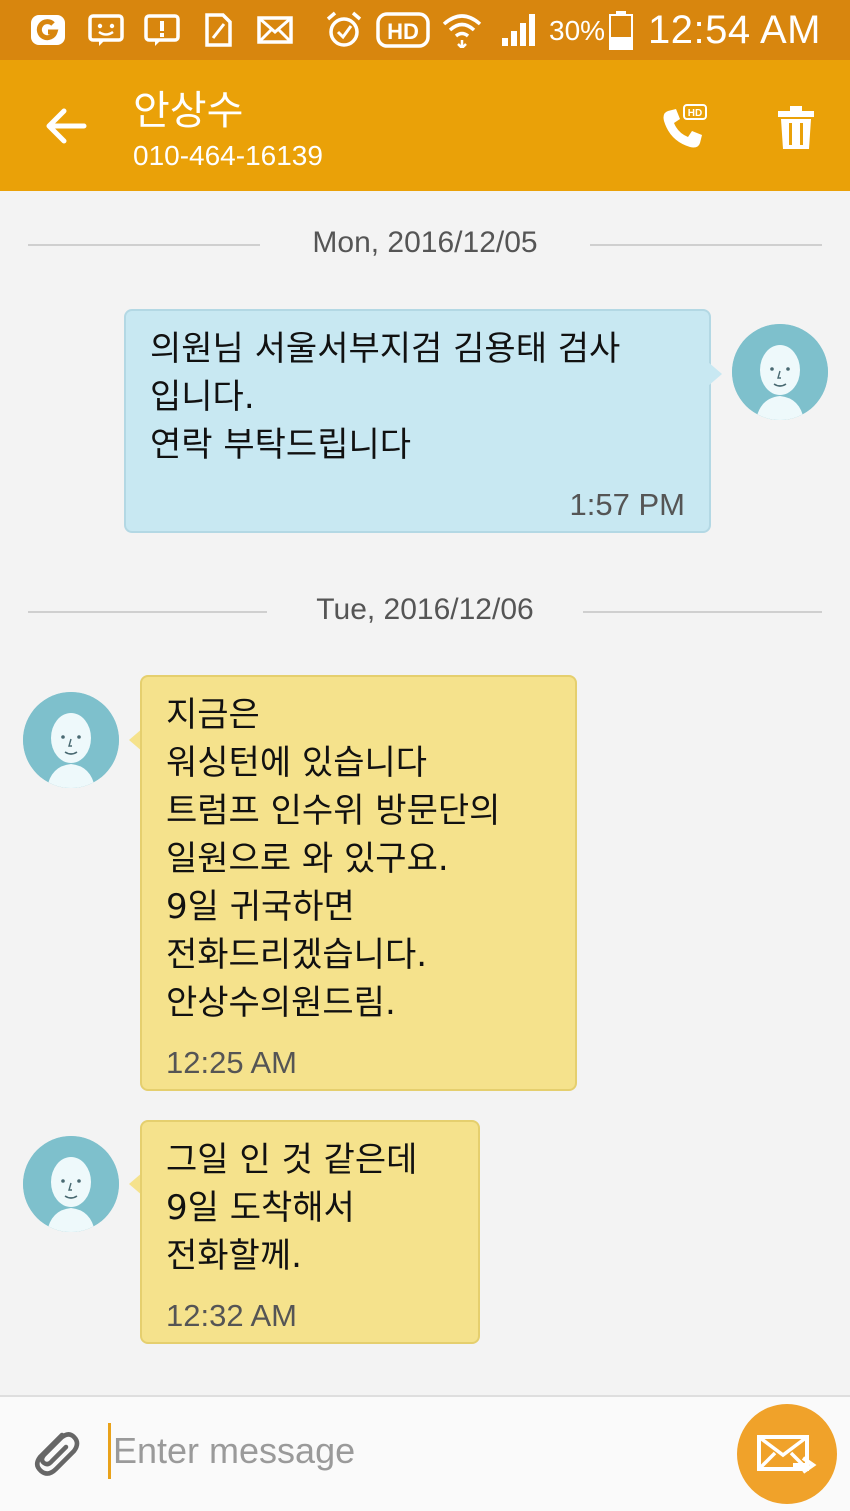 The width and height of the screenshot is (850, 1511). I want to click on hd-voice-icon: HD, so click(403, 30).